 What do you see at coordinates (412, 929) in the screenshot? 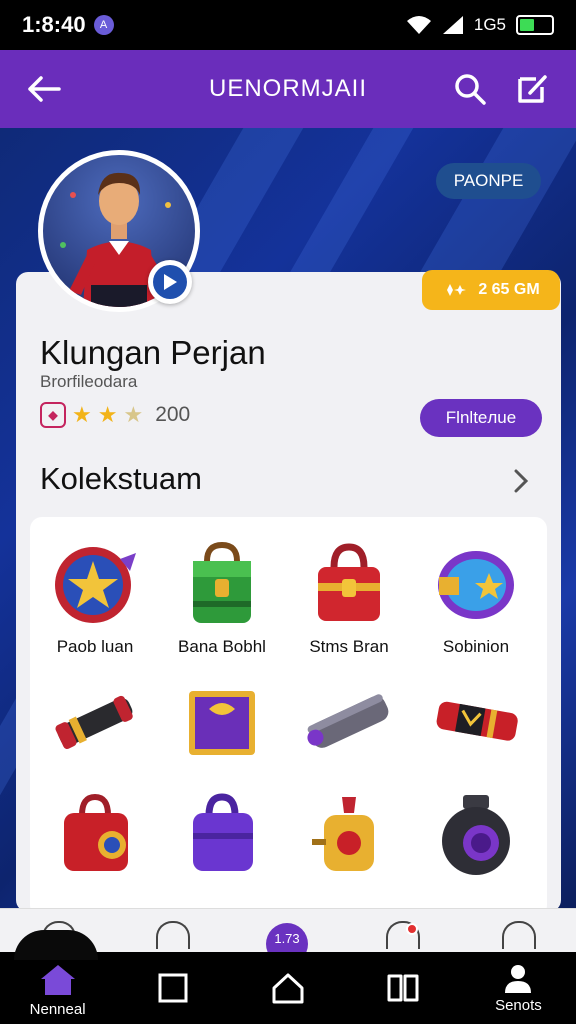
I see `notification-dot` at bounding box center [412, 929].